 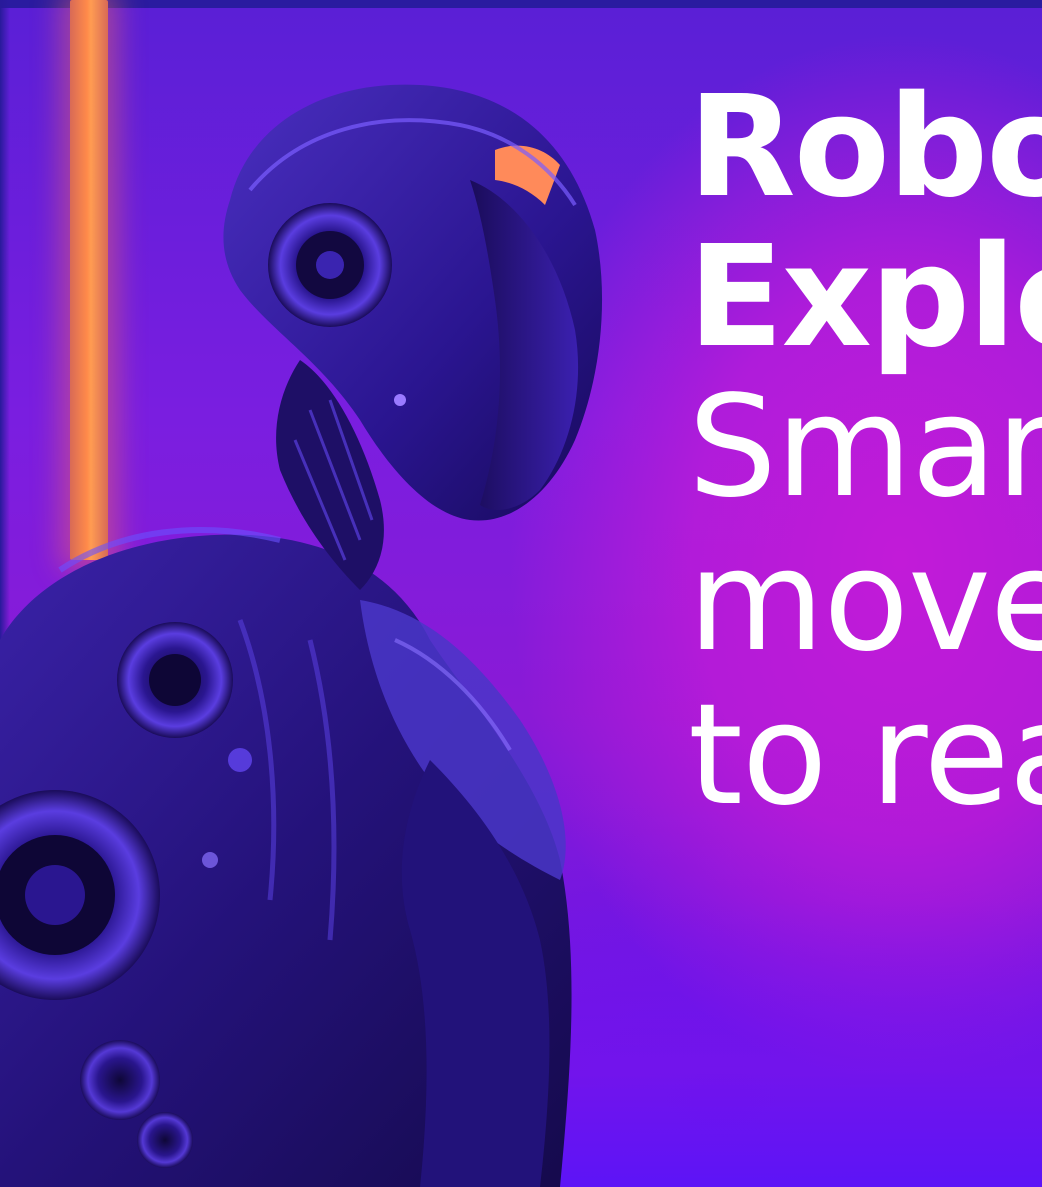 What do you see at coordinates (865, 755) in the screenshot?
I see `subheadline-line-3: to rea` at bounding box center [865, 755].